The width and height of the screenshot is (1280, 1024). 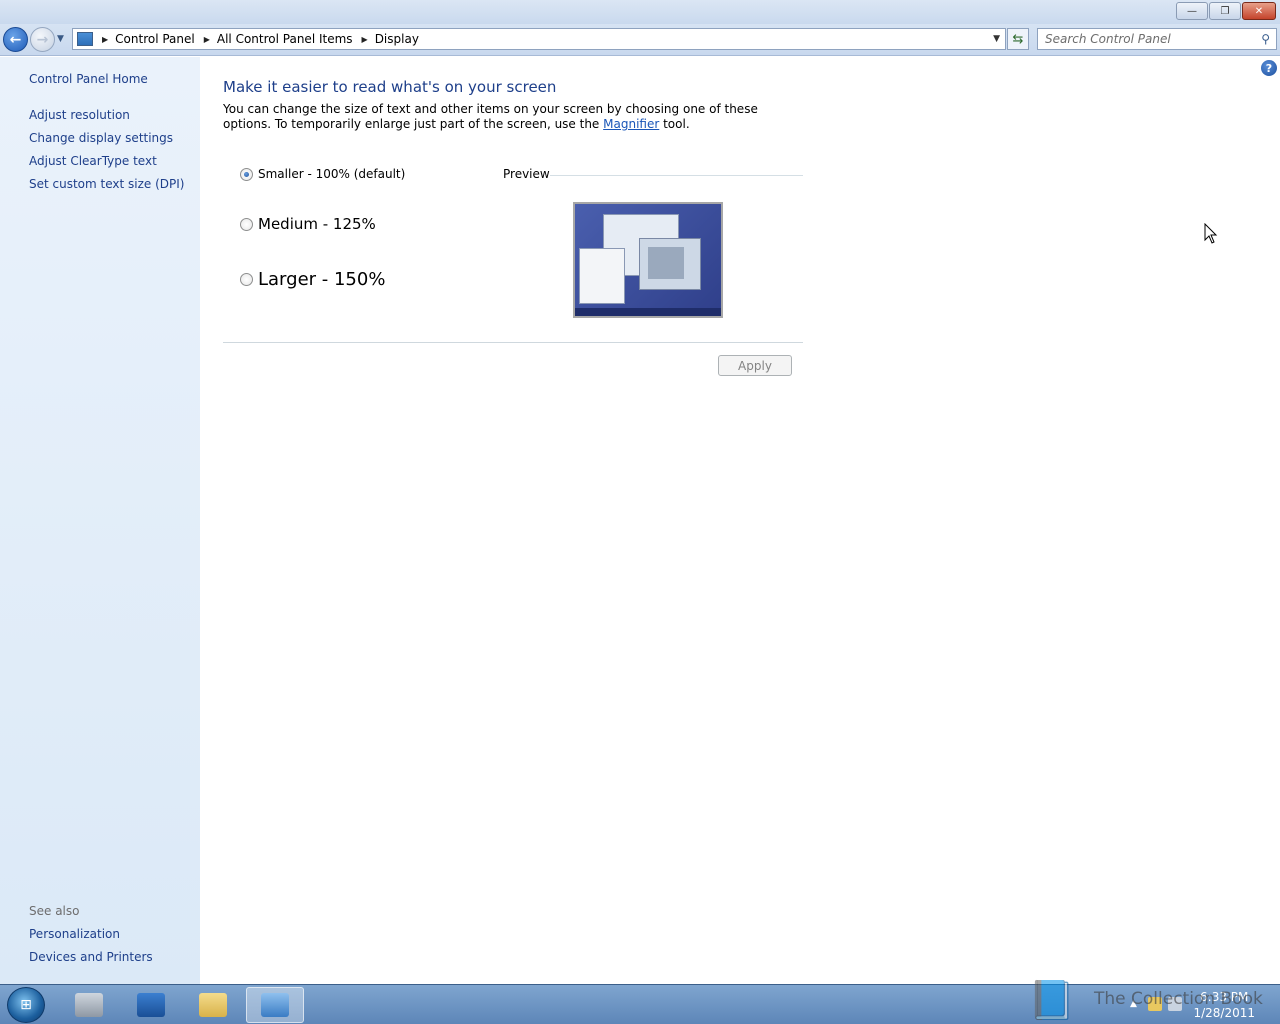 I want to click on windows-logo-icon: ⊞, so click(x=26, y=1005).